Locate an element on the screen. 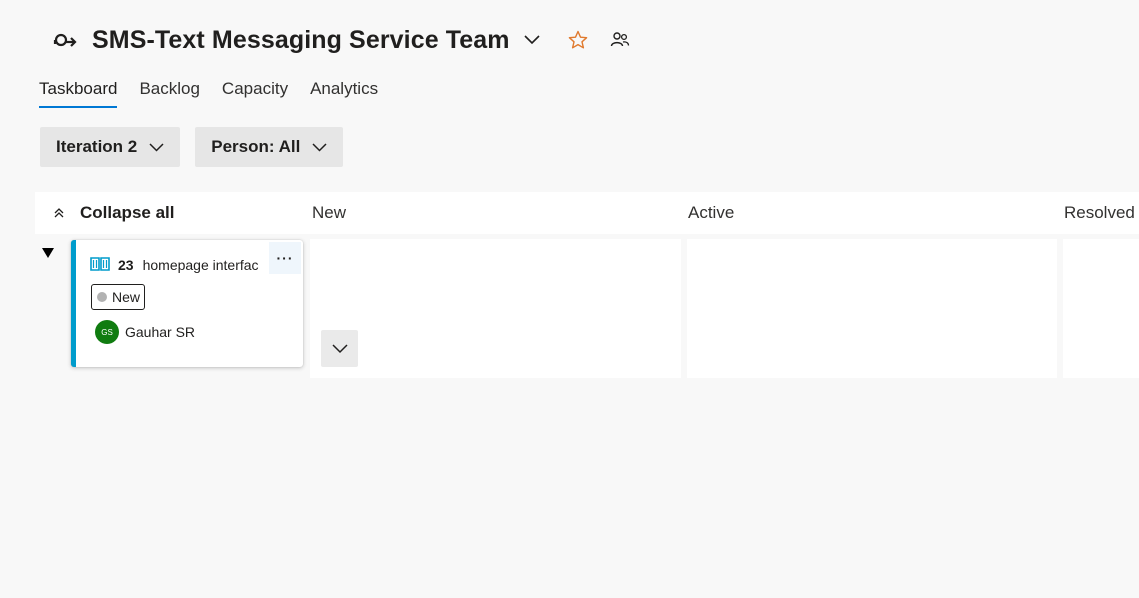 The image size is (1139, 598). column-header-new: New is located at coordinates (329, 212).